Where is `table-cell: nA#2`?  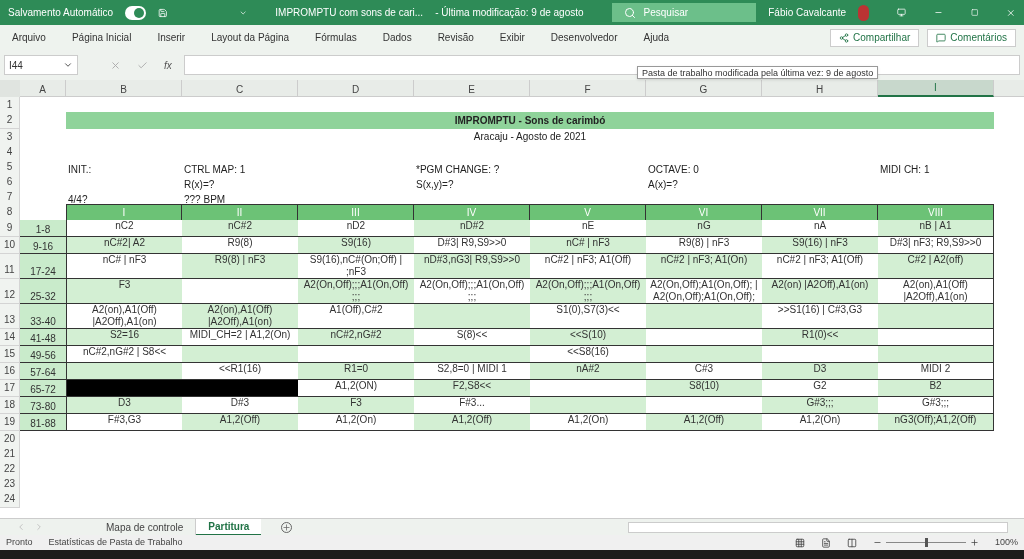
table-cell: nA#2 is located at coordinates (588, 371).